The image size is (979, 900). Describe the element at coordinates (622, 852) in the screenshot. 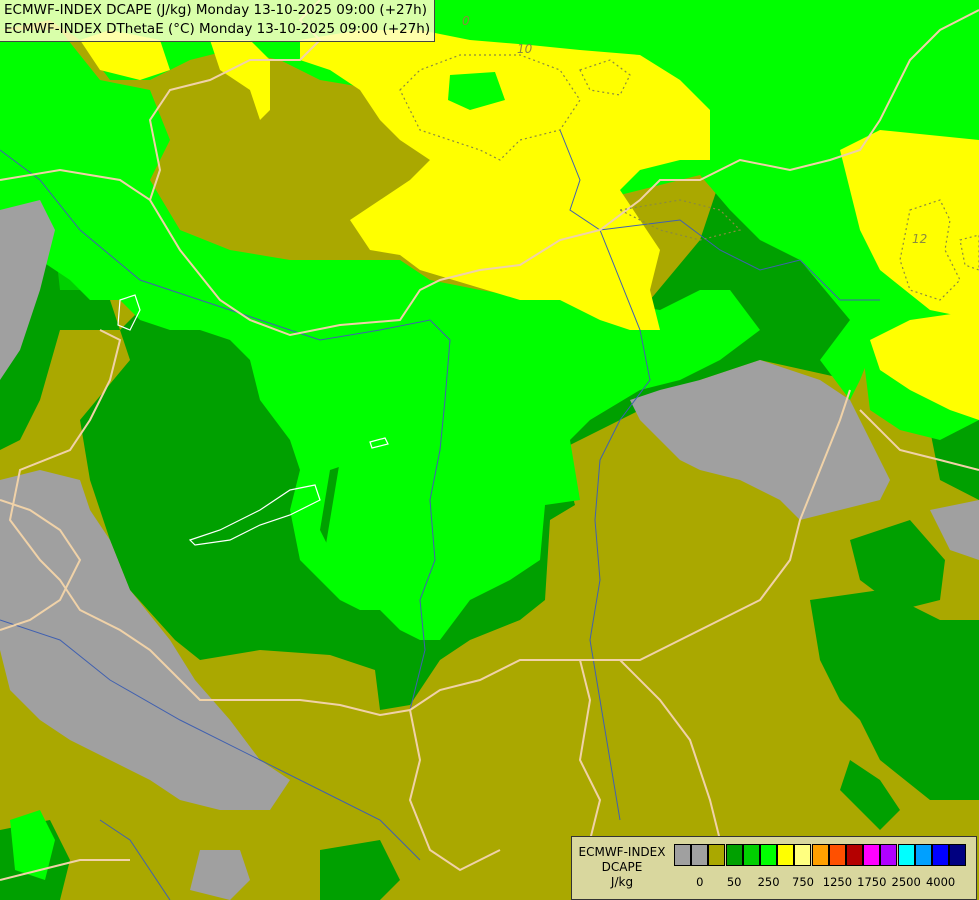

I see `legend-title-line1: ECMWF-INDEX` at that location.